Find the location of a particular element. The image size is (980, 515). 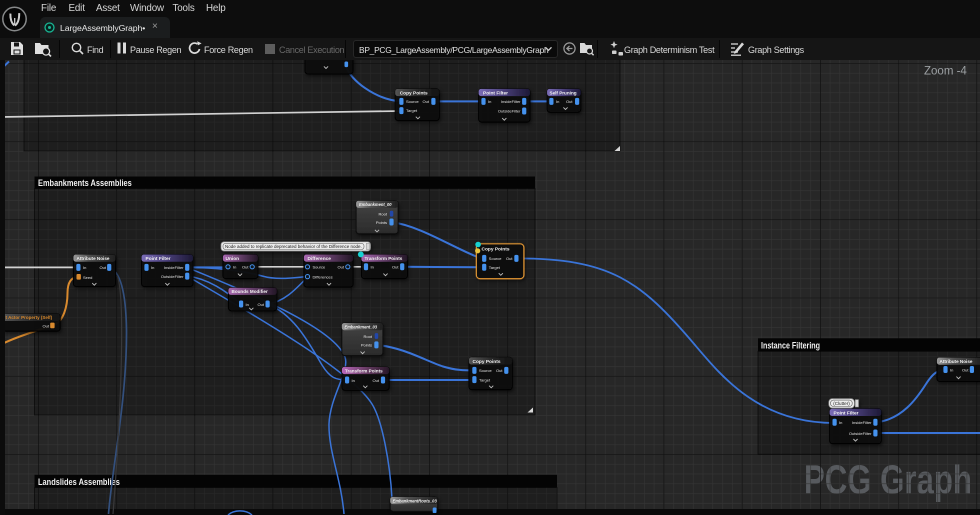

svg-text: Bounds Modifier is located at coordinates (250, 291).